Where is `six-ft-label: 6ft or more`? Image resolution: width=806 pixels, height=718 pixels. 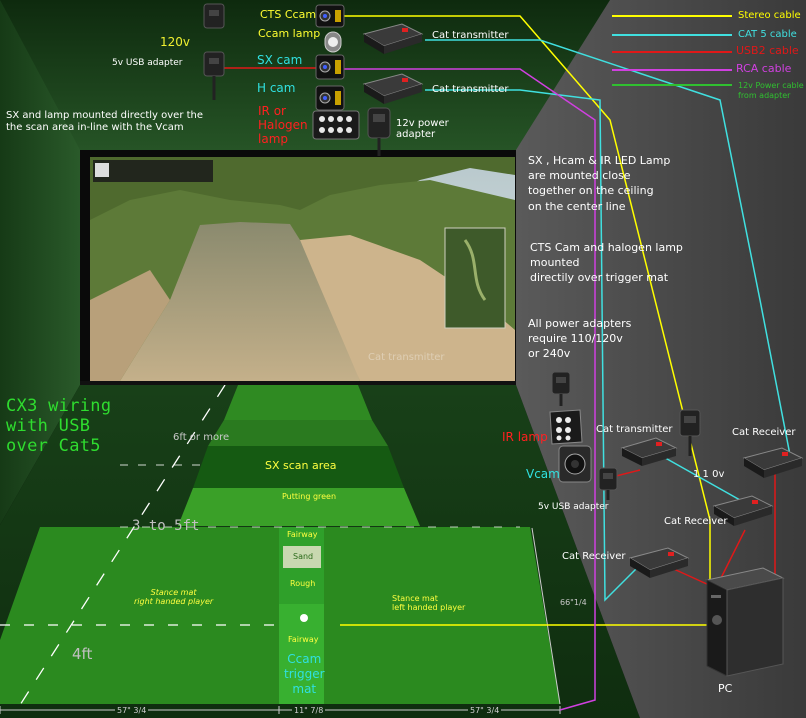 six-ft-label: 6ft or more is located at coordinates (201, 437).